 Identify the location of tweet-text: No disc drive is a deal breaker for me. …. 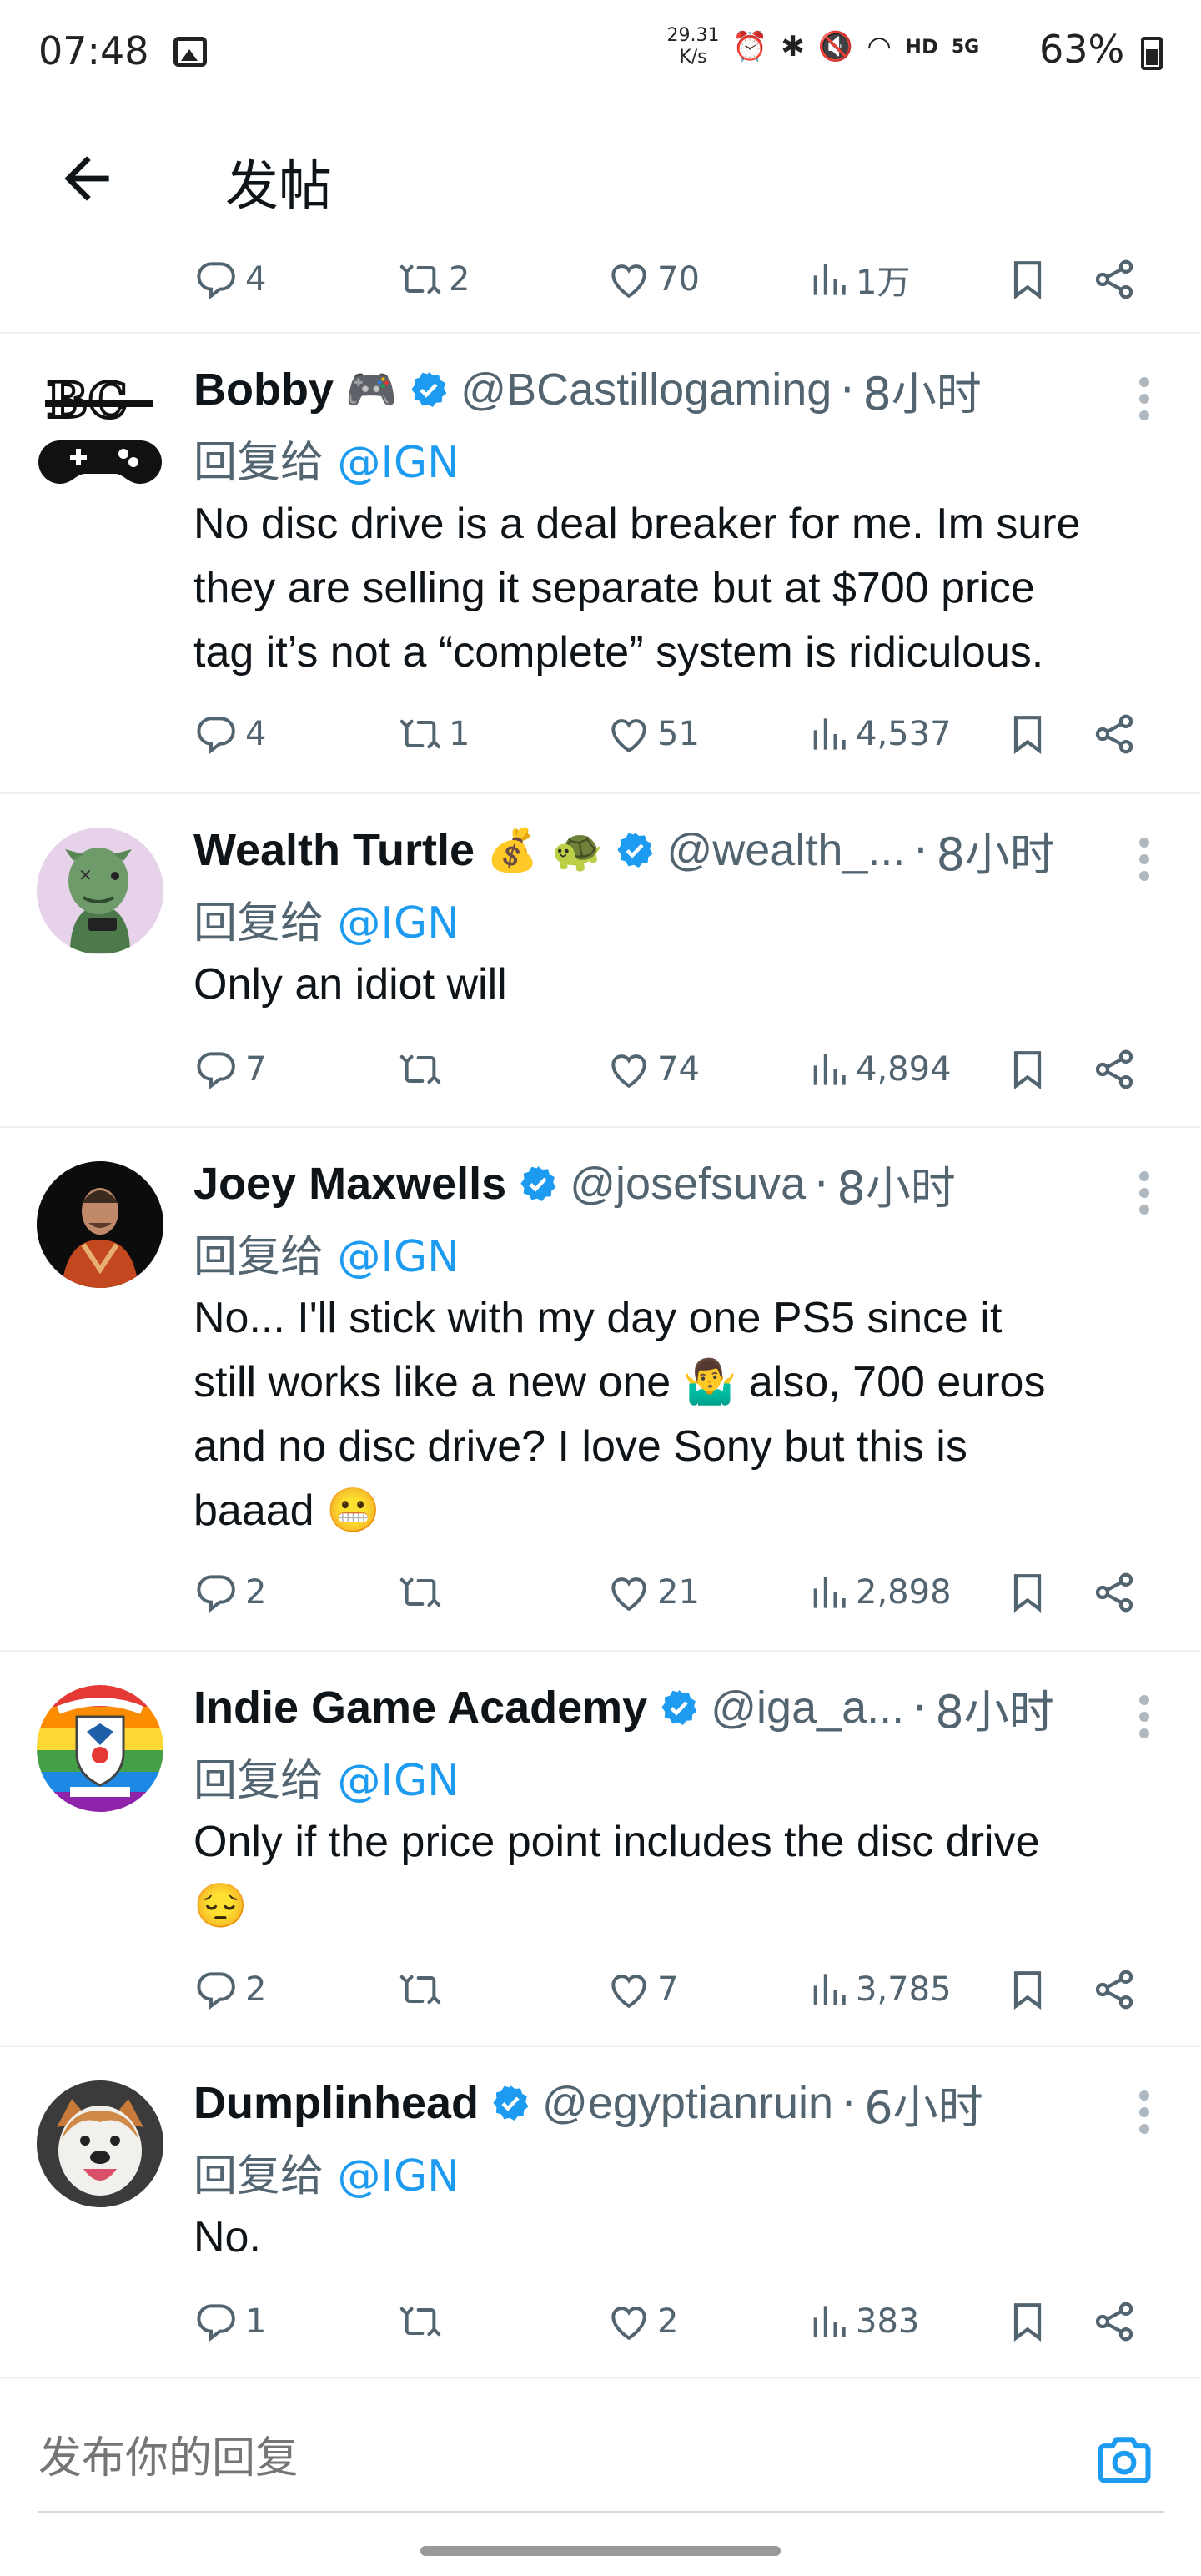
(686, 588).